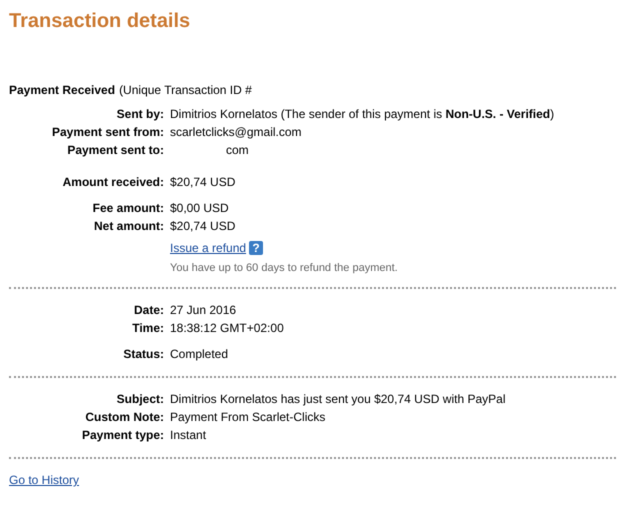 The image size is (625, 522). Describe the element at coordinates (203, 310) in the screenshot. I see `field-value: 27 Jun 2016` at that location.